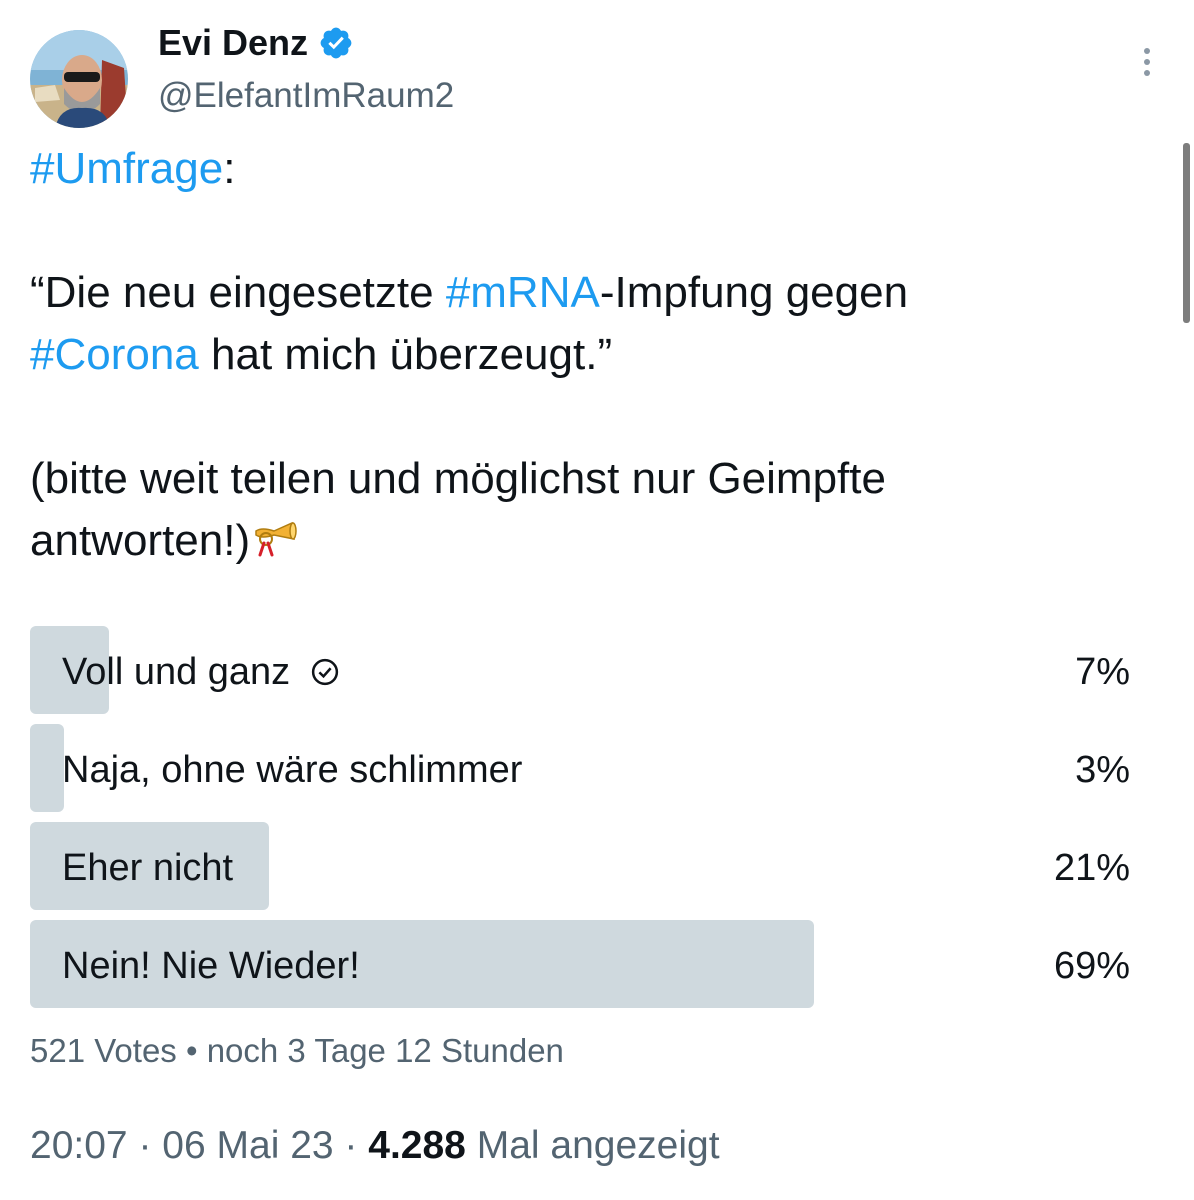 The width and height of the screenshot is (1194, 1200). Describe the element at coordinates (79, 79) in the screenshot. I see `avatar` at that location.